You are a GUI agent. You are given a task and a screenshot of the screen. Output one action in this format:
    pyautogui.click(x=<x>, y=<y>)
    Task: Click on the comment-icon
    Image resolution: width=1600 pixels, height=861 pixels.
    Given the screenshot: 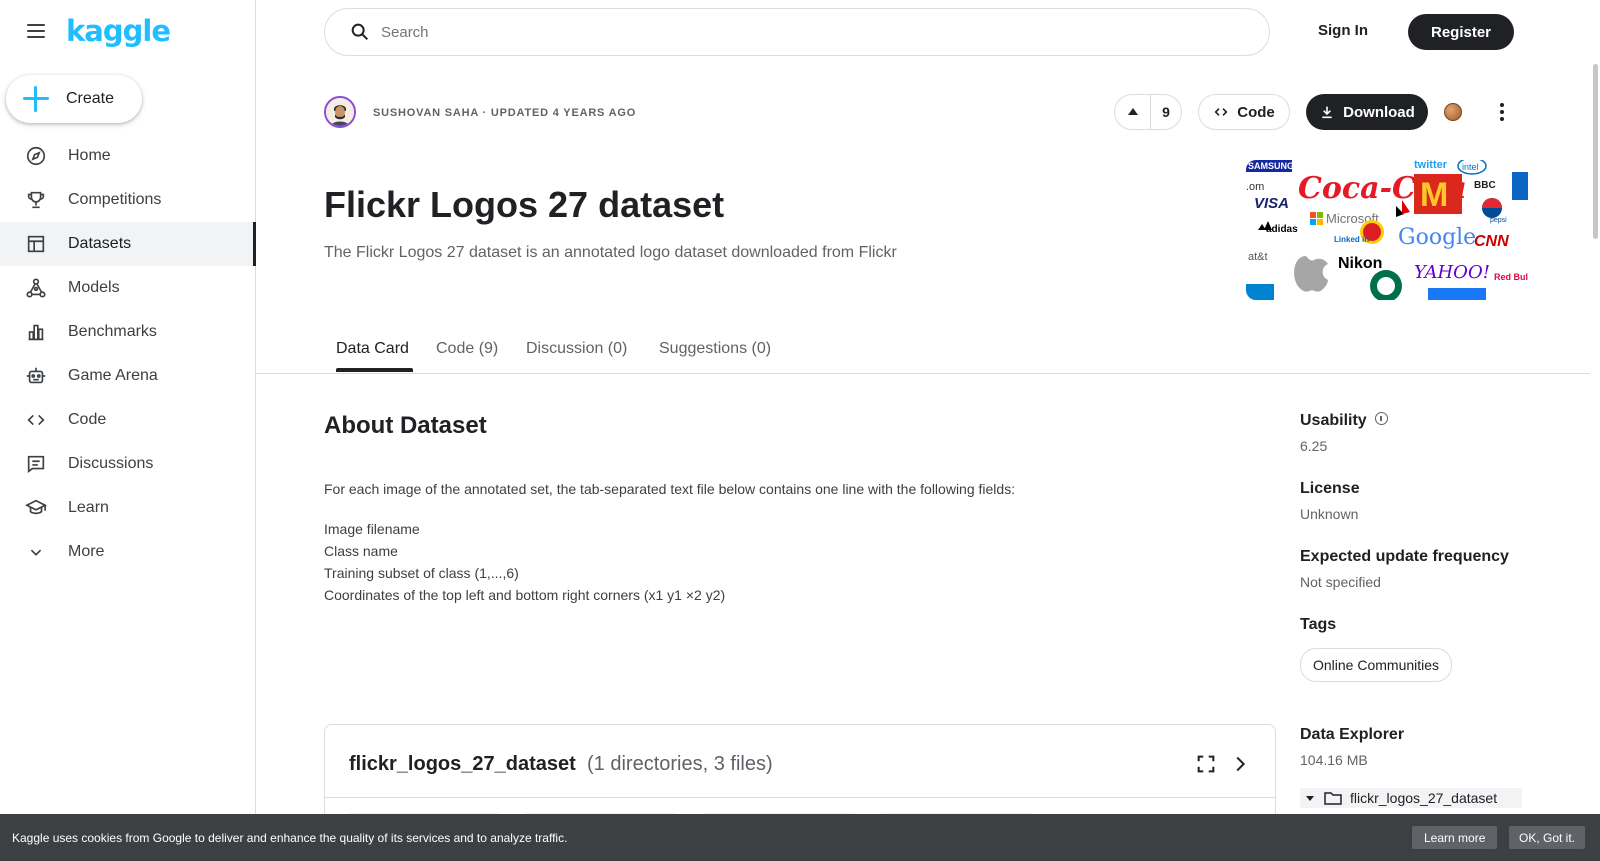 What is the action you would take?
    pyautogui.click(x=36, y=464)
    